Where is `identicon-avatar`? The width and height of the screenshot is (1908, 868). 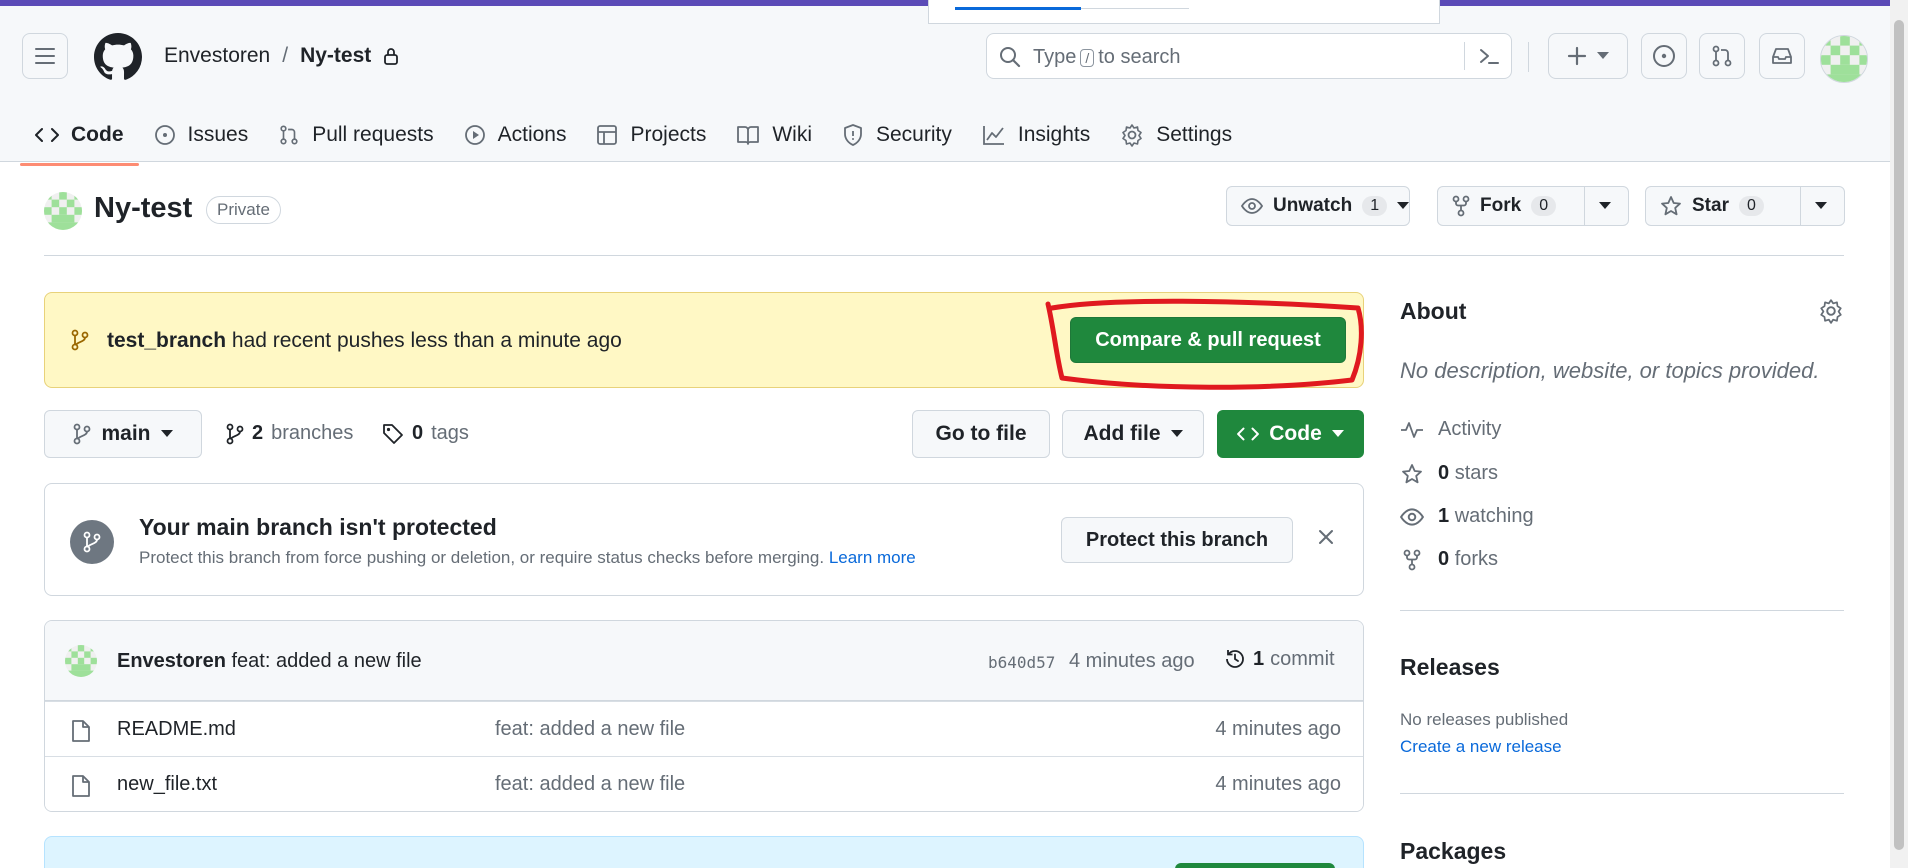
identicon-avatar is located at coordinates (81, 661).